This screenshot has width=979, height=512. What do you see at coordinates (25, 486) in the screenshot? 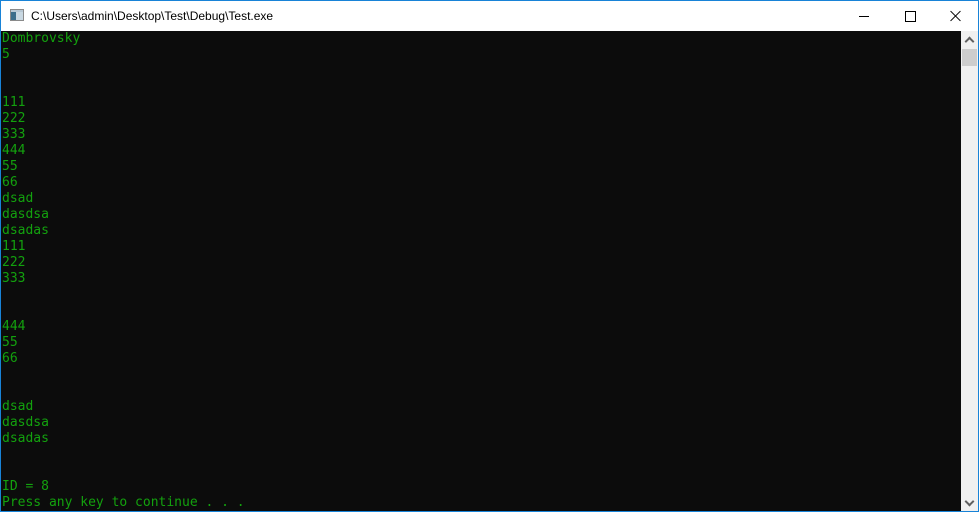
I see `console-line: ID = 8` at bounding box center [25, 486].